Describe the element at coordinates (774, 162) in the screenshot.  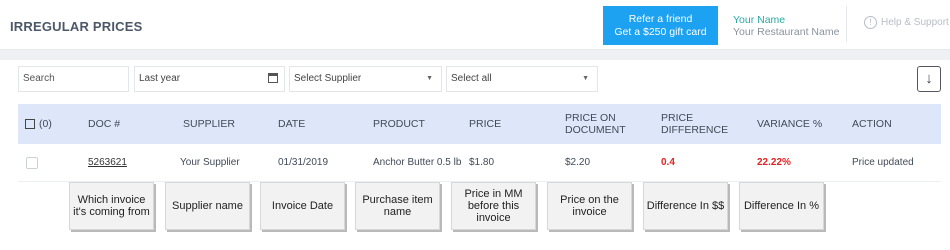
I see `variance-cell: 22.22%` at that location.